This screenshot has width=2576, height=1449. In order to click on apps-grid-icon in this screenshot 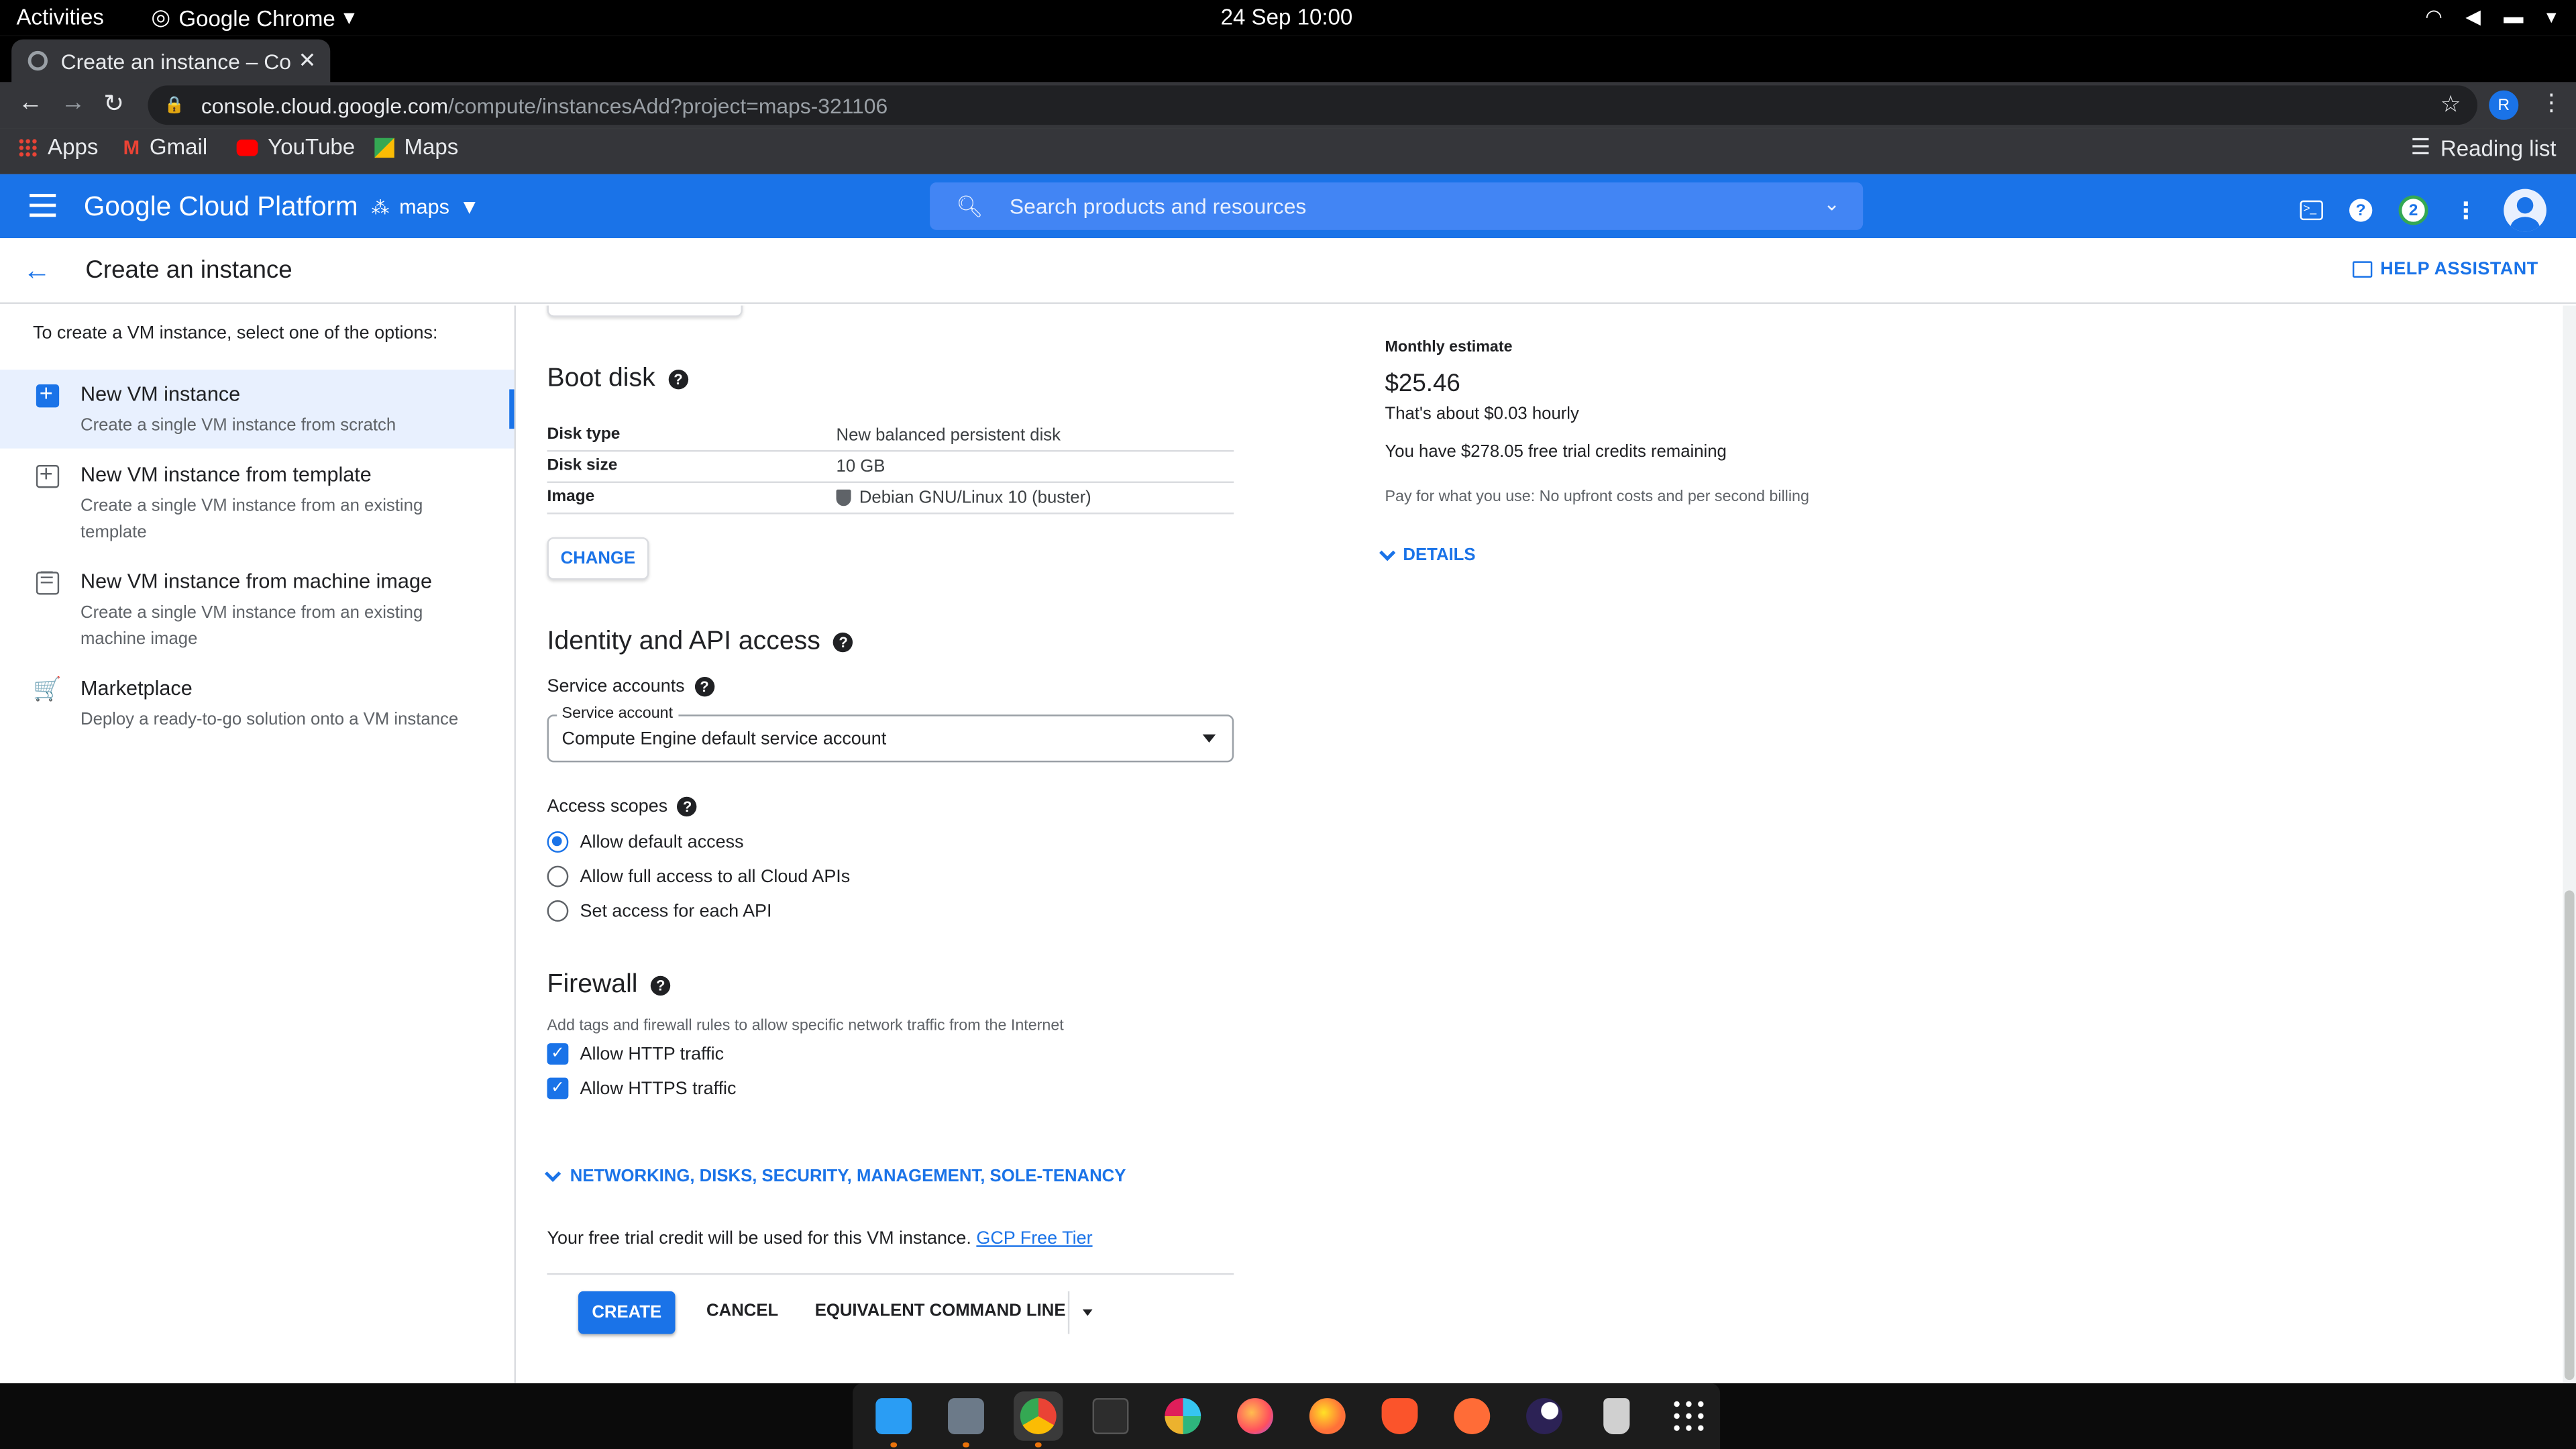, I will do `click(27, 147)`.